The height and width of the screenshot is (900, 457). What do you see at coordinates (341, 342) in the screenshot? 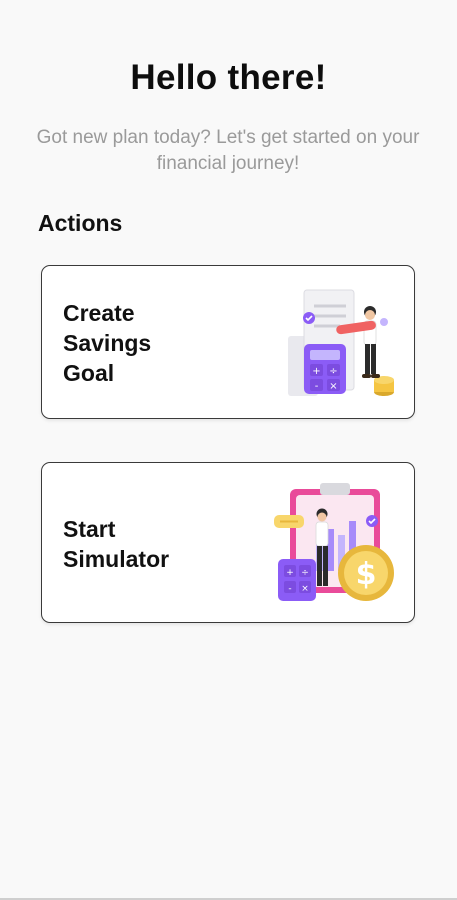
I see `savings-goal-illustration-icon: + ÷ - ×` at bounding box center [341, 342].